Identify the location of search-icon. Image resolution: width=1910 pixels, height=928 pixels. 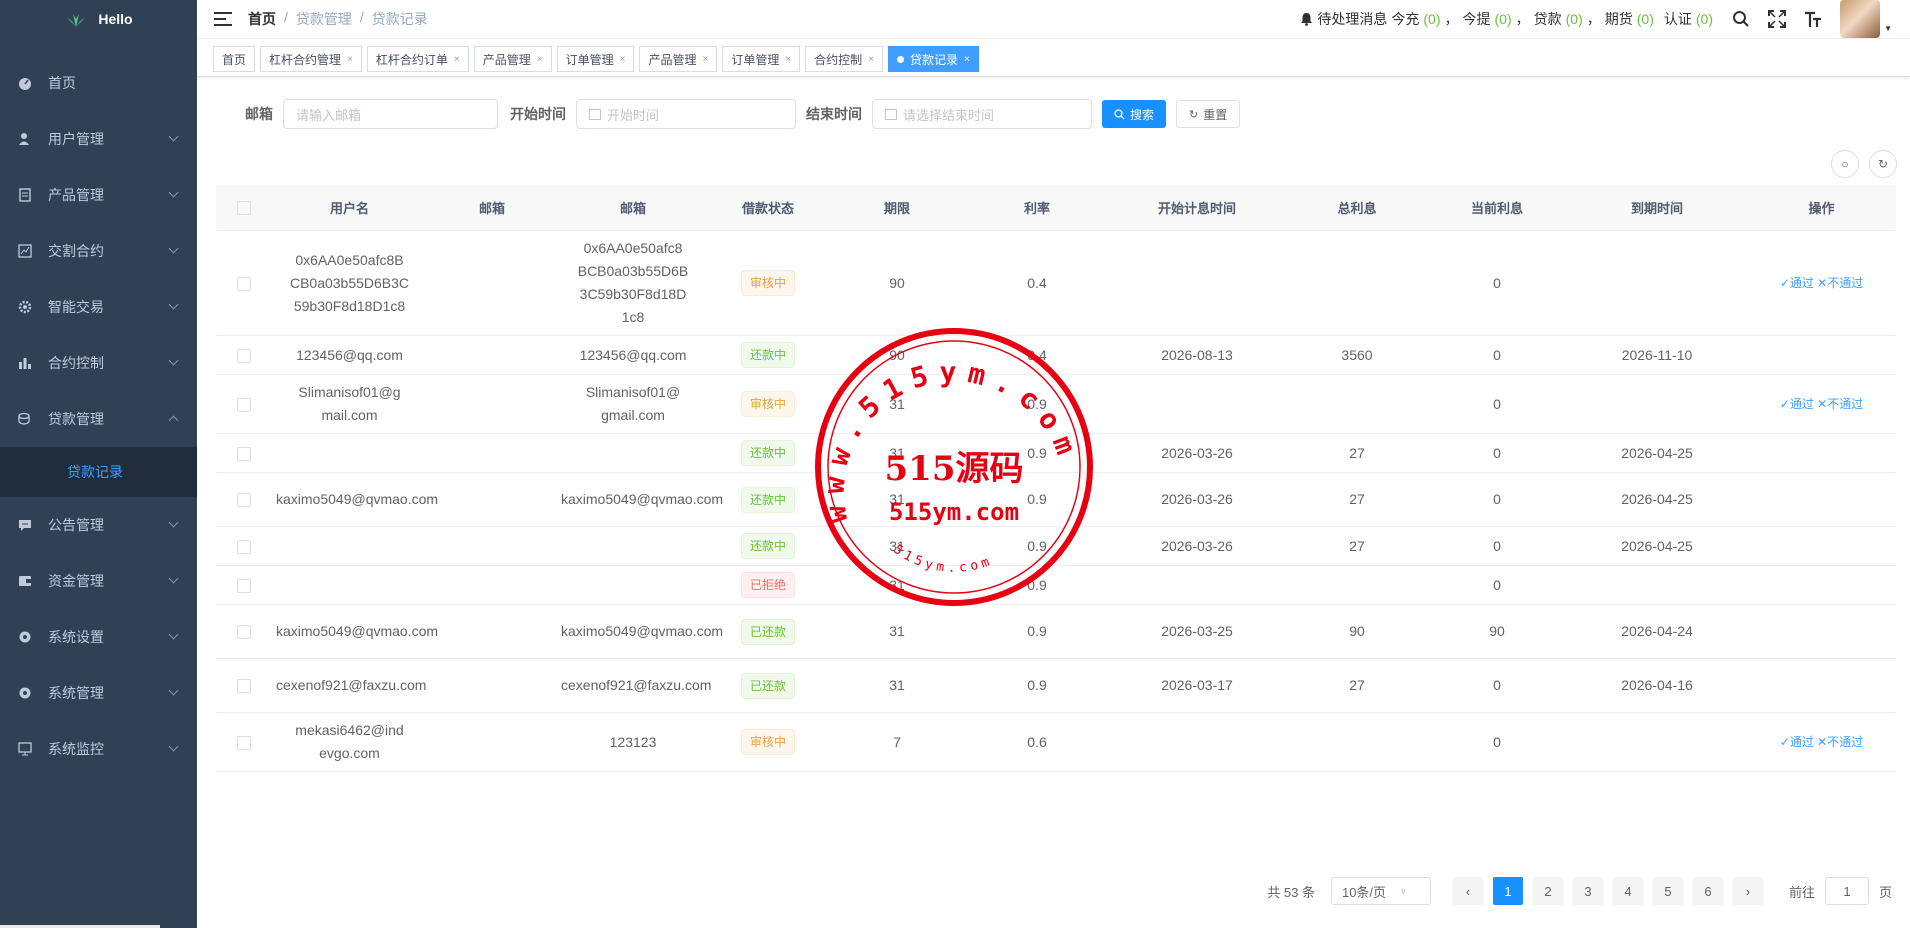
(1741, 19).